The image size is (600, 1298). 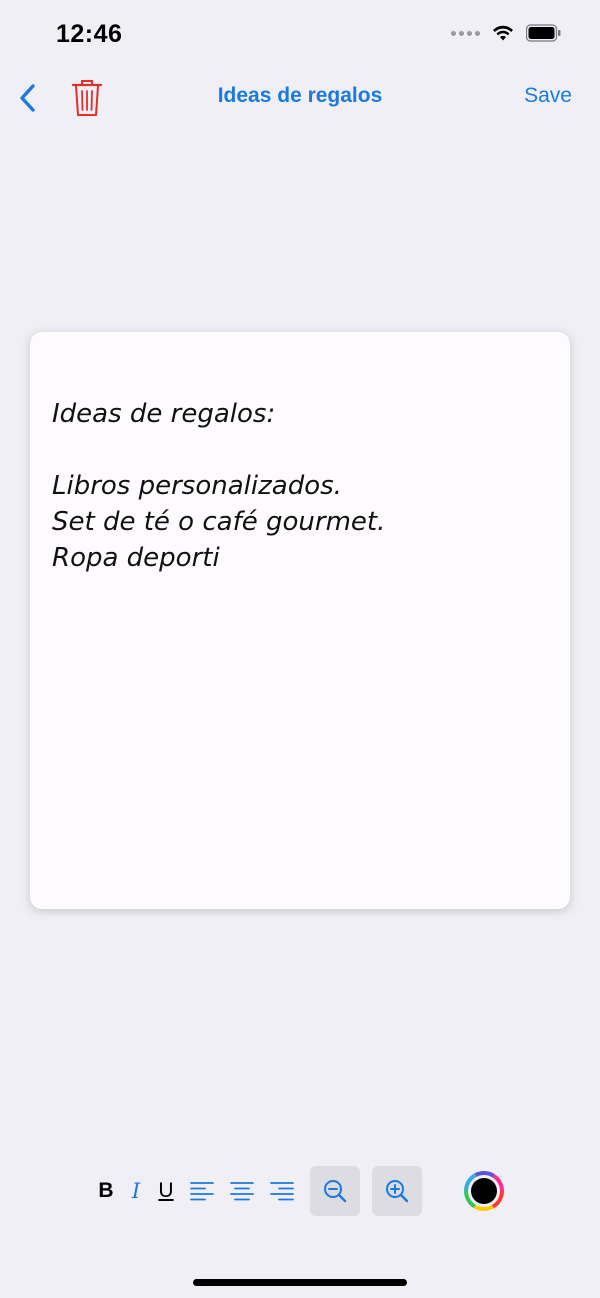 I want to click on align-right-button, so click(x=282, y=1191).